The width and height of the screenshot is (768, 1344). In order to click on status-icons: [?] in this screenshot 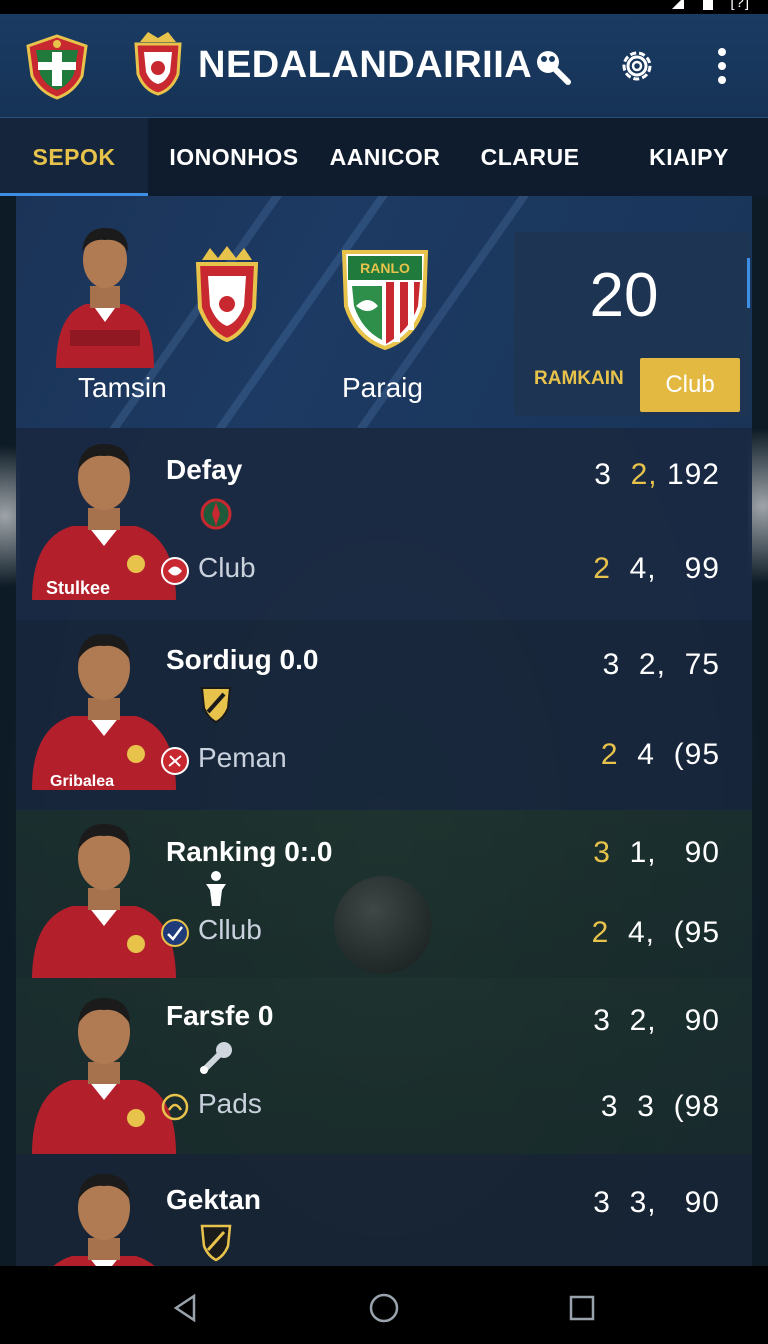, I will do `click(710, 5)`.